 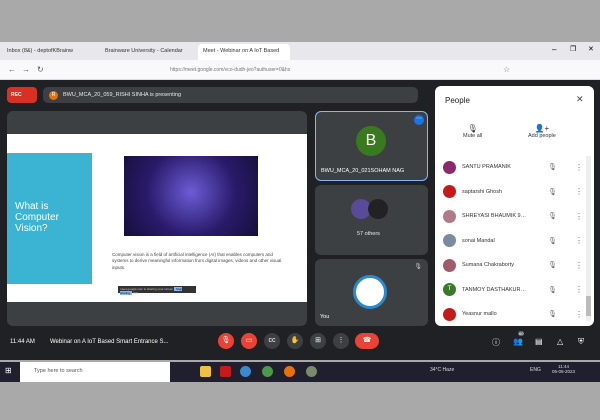 What do you see at coordinates (513, 192) in the screenshot?
I see `participant-list-item: saptarshi Ghosh 🎙 ⋮` at bounding box center [513, 192].